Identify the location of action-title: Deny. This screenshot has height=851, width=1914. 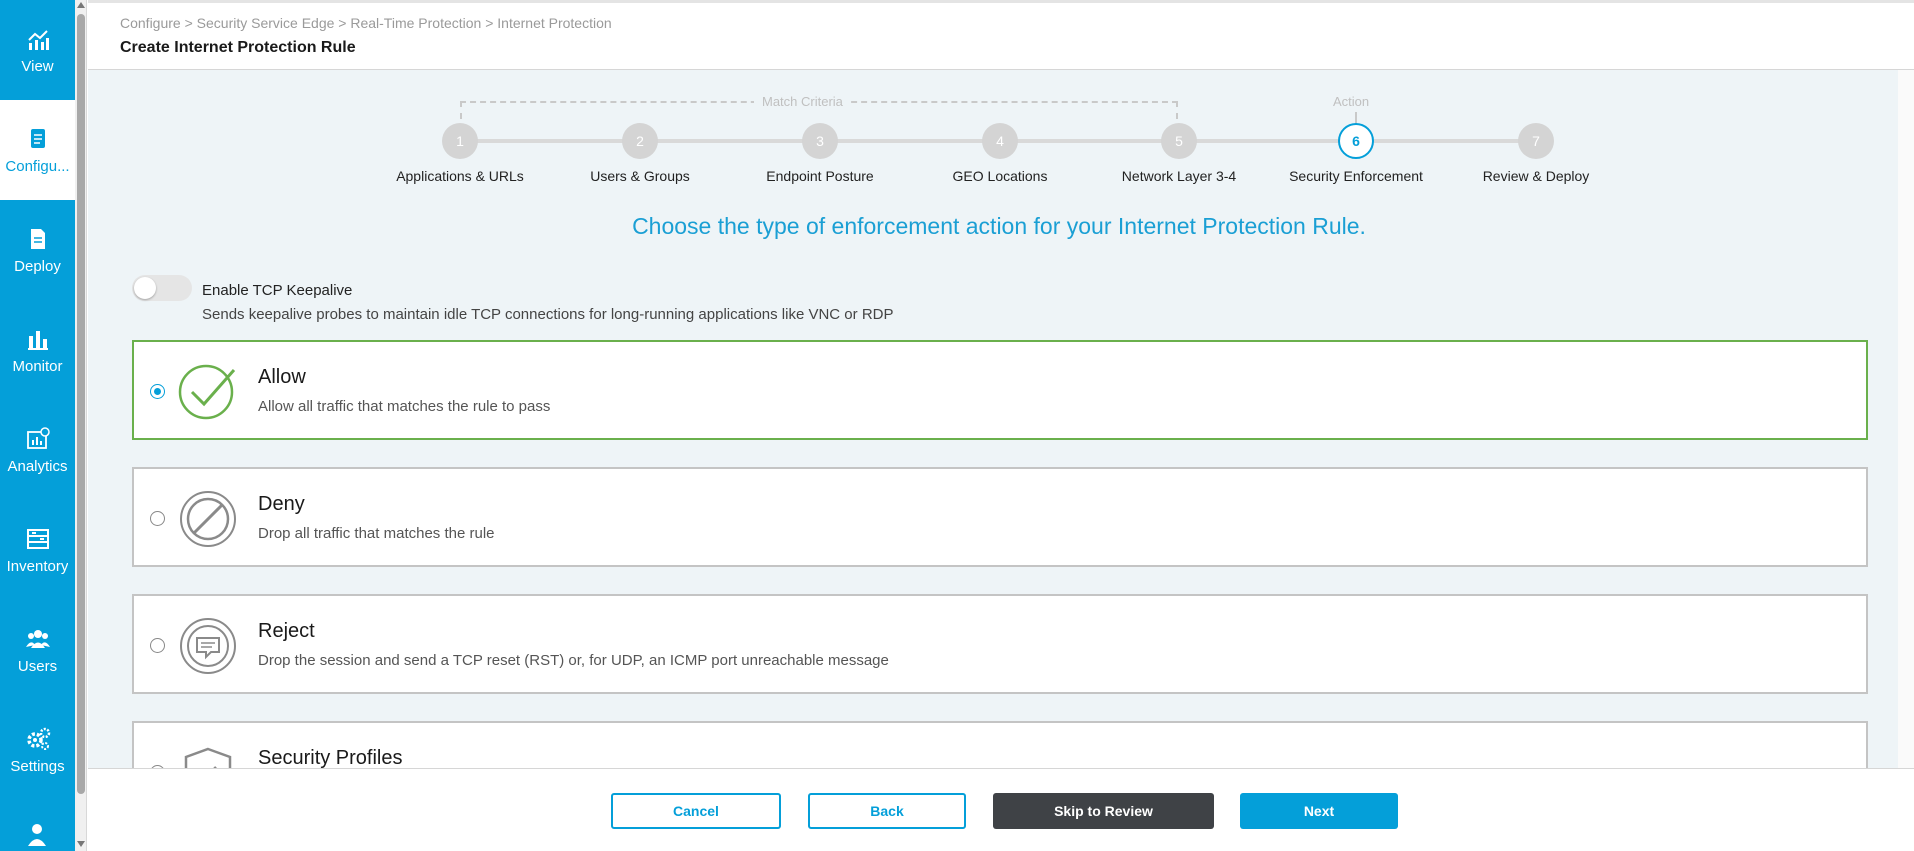
(281, 504).